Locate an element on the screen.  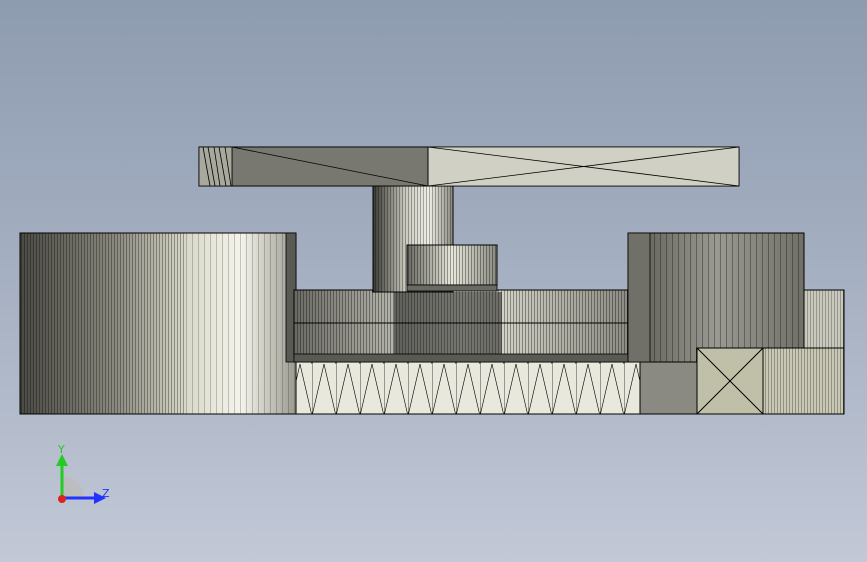
z-axis-label: Z is located at coordinates (106, 493).